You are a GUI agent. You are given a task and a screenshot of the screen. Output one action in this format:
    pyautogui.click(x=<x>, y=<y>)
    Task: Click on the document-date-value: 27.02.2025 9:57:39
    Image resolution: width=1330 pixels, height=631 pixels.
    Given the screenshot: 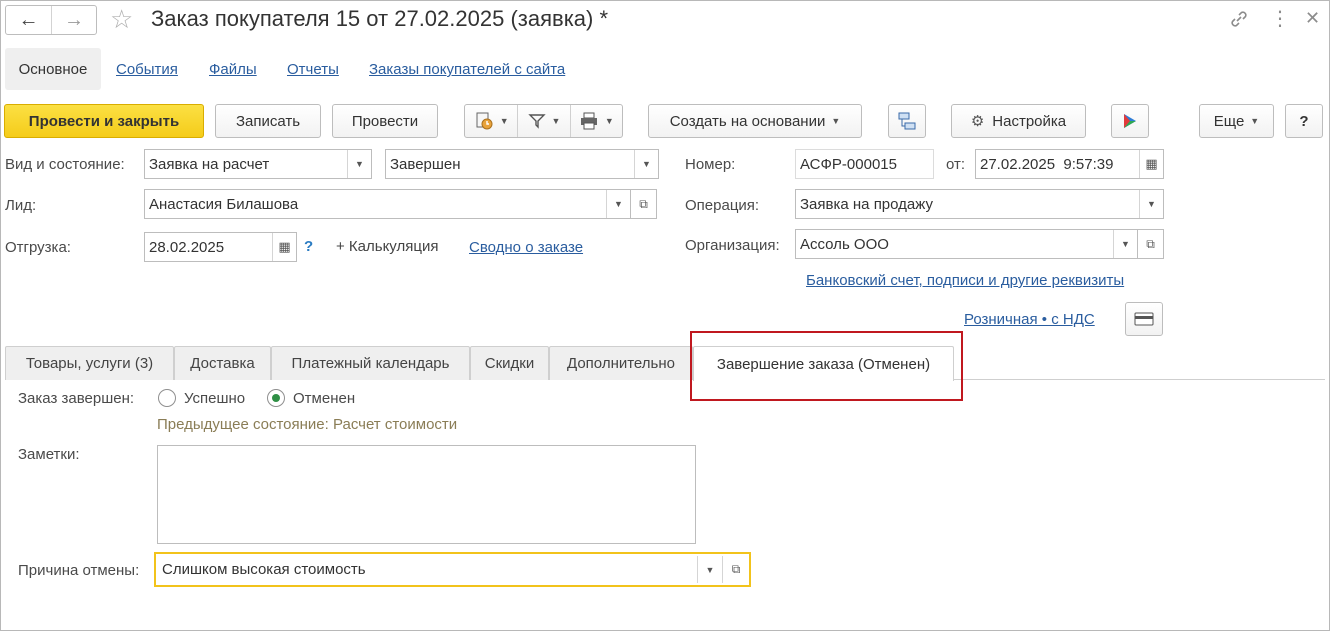 What is the action you would take?
    pyautogui.click(x=1047, y=164)
    